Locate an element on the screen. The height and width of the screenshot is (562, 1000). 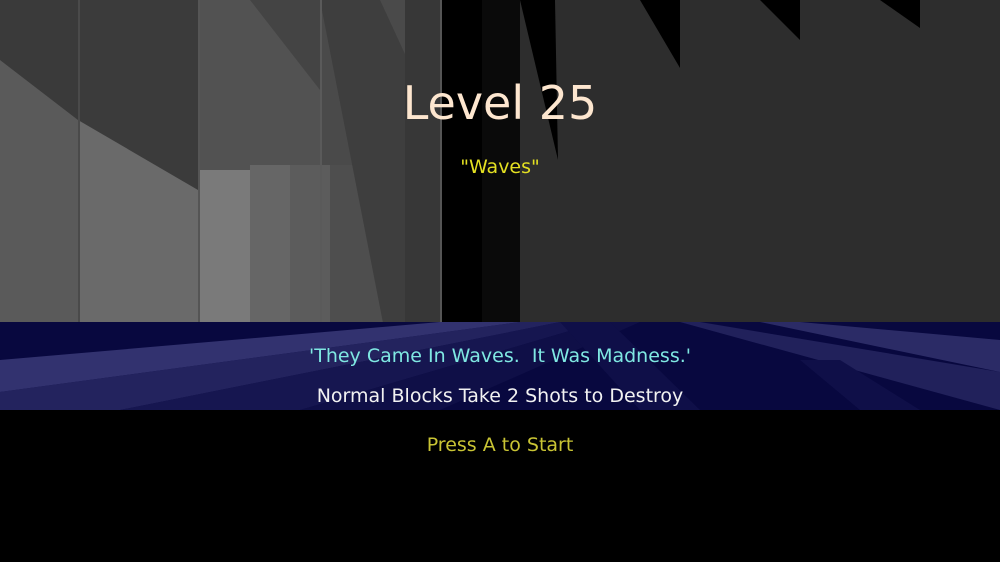
level-rule-text: Normal Blocks Take 2 Shots to Destroy is located at coordinates (500, 396).